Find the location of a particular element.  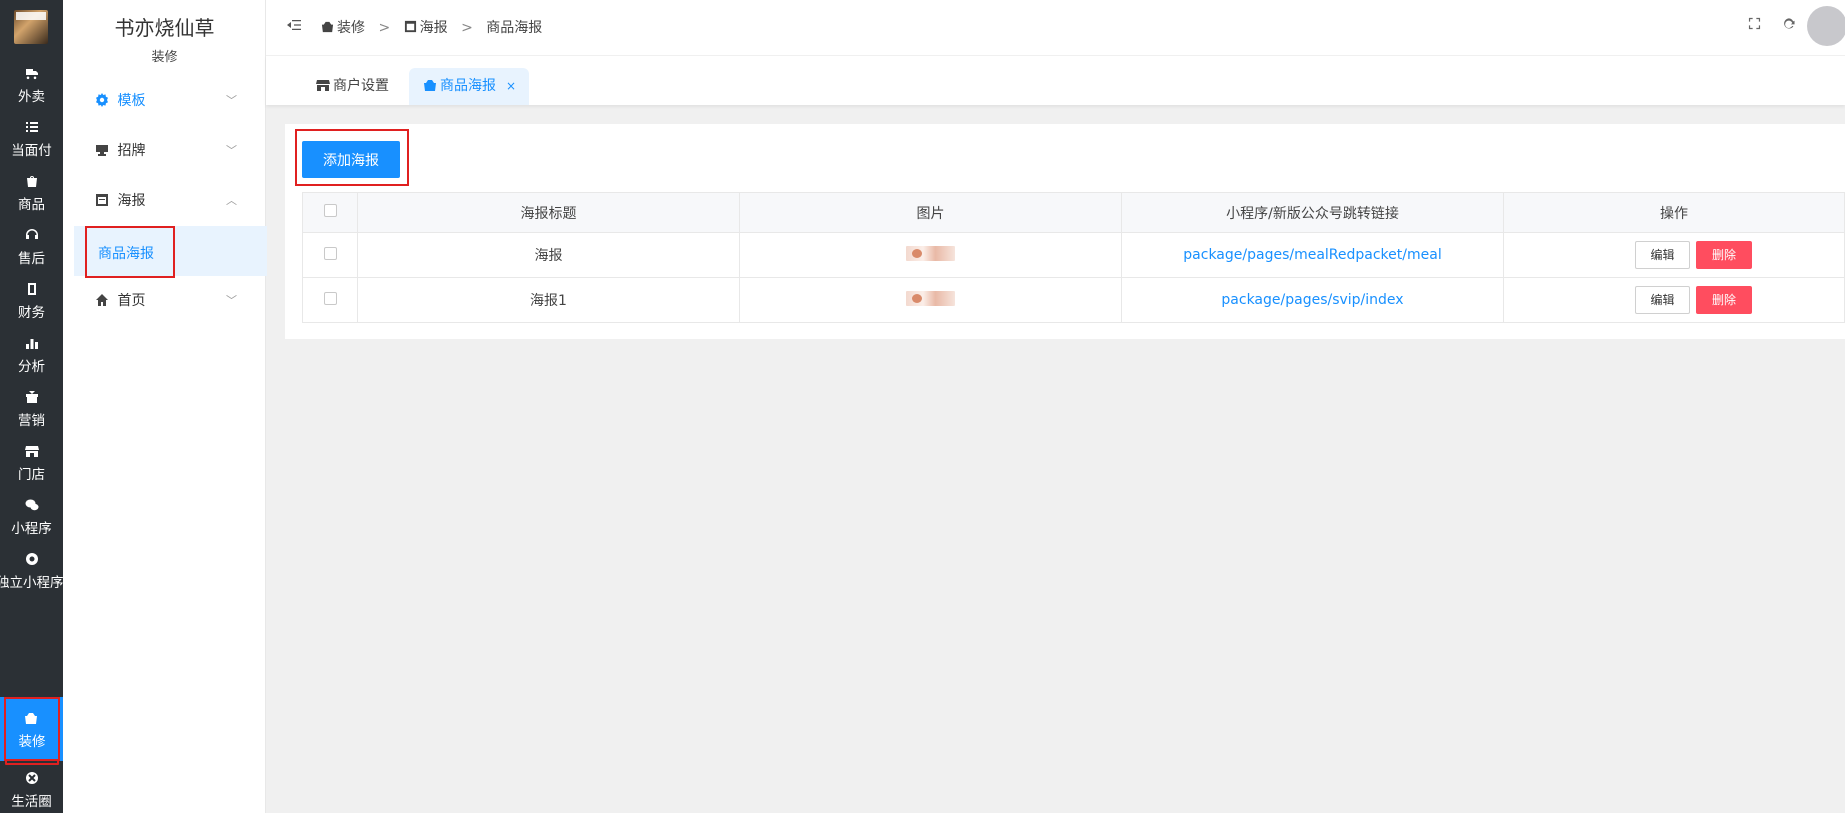

shop-bag-icon is located at coordinates (32, 182).